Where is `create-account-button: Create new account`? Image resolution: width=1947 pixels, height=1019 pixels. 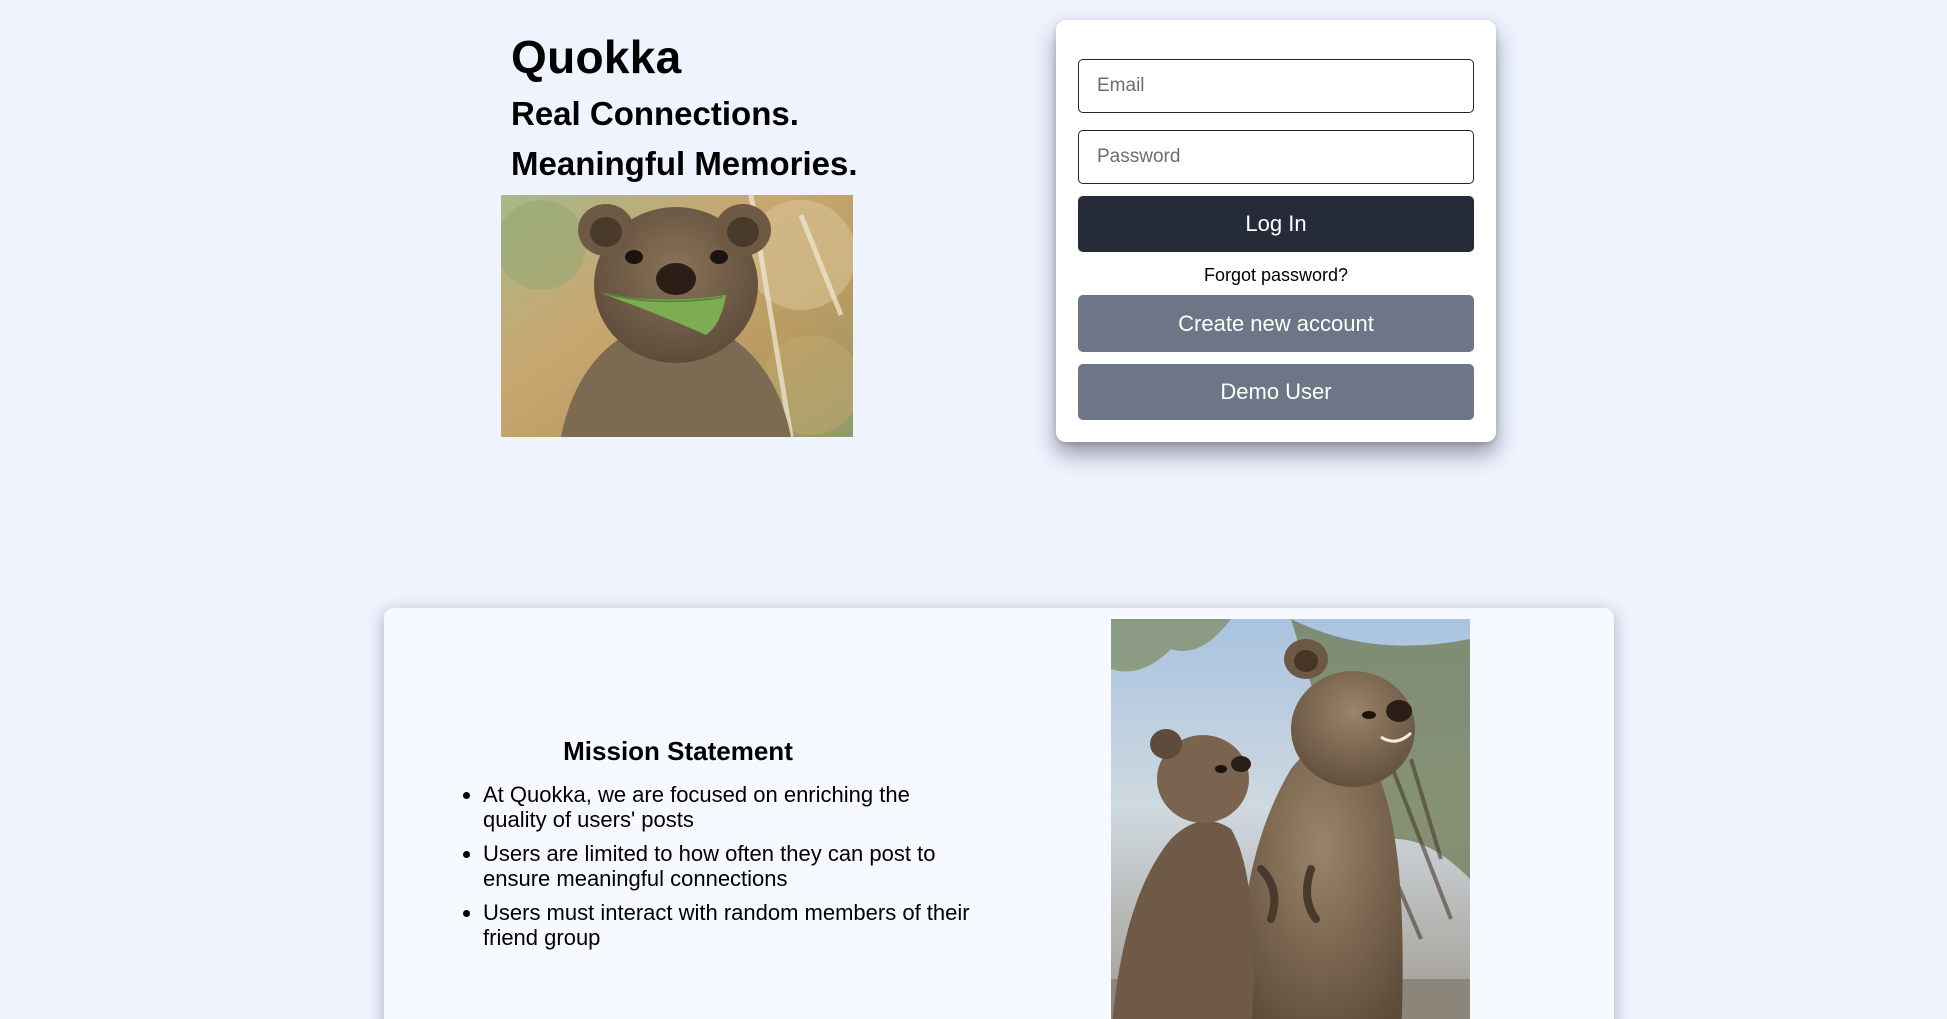
create-account-button: Create new account is located at coordinates (1276, 323).